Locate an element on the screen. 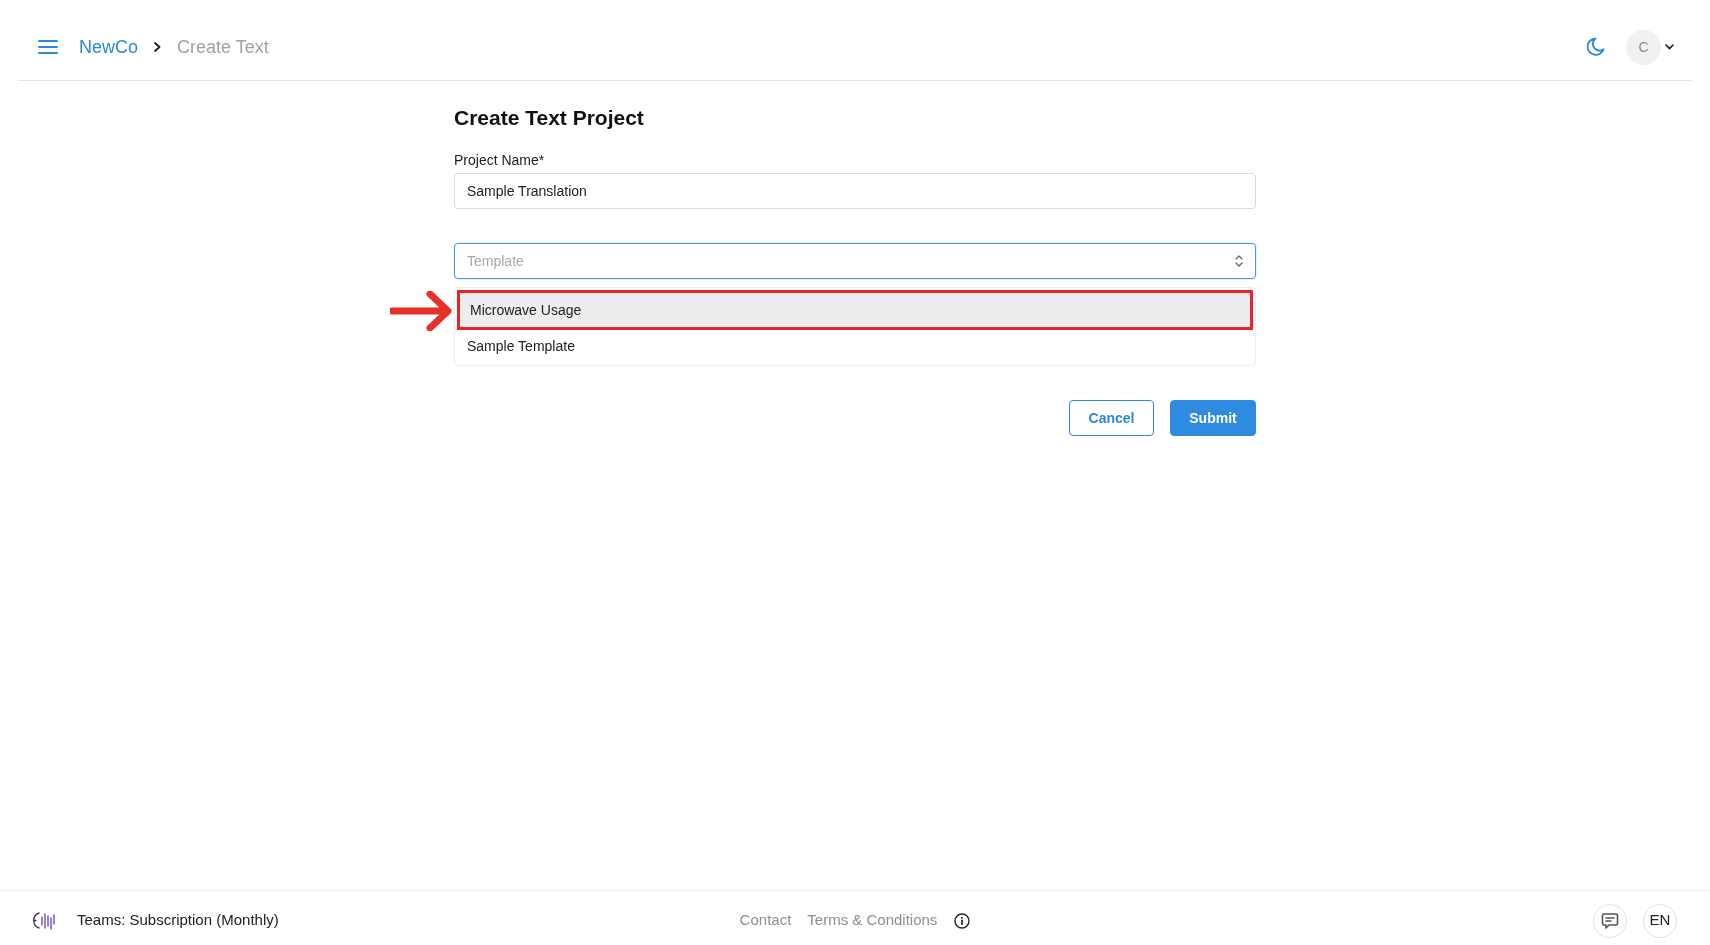 The height and width of the screenshot is (945, 1710). form-title: Create Text Project is located at coordinates (549, 118).